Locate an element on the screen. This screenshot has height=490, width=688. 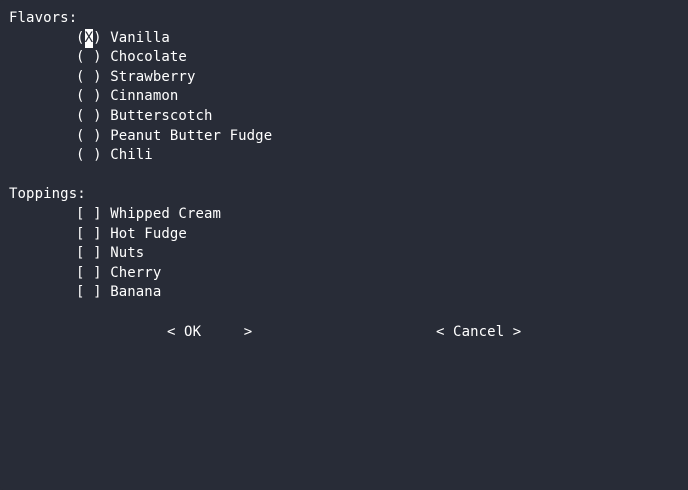
flavor-radio-chocolate: ( ) Chocolate is located at coordinates (131, 58).